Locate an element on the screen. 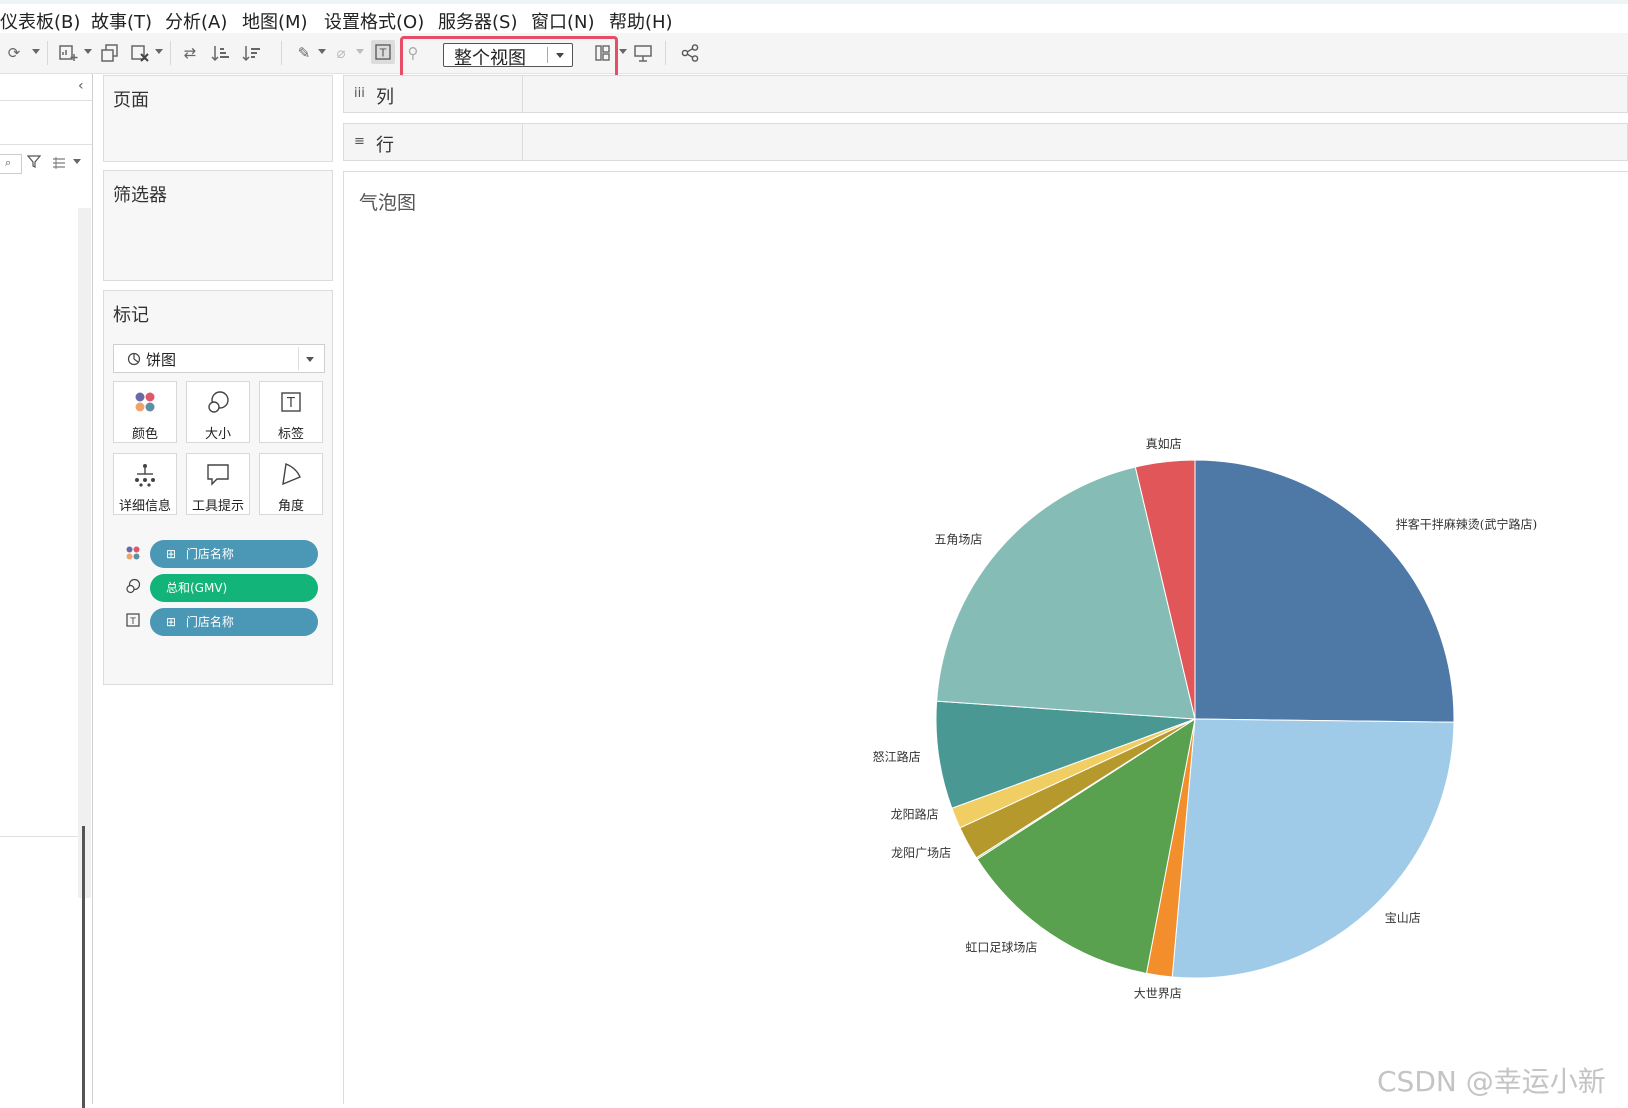 This screenshot has width=1628, height=1108. show-cards-dropdown-icon is located at coordinates (623, 51).